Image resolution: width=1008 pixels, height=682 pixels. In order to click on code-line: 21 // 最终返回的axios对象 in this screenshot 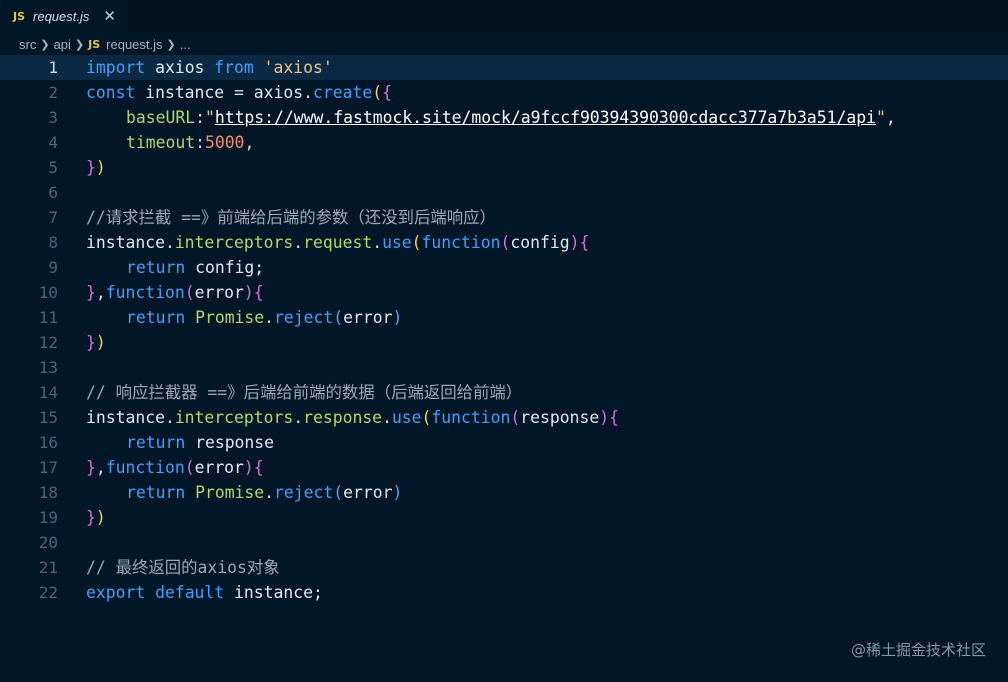, I will do `click(504, 567)`.